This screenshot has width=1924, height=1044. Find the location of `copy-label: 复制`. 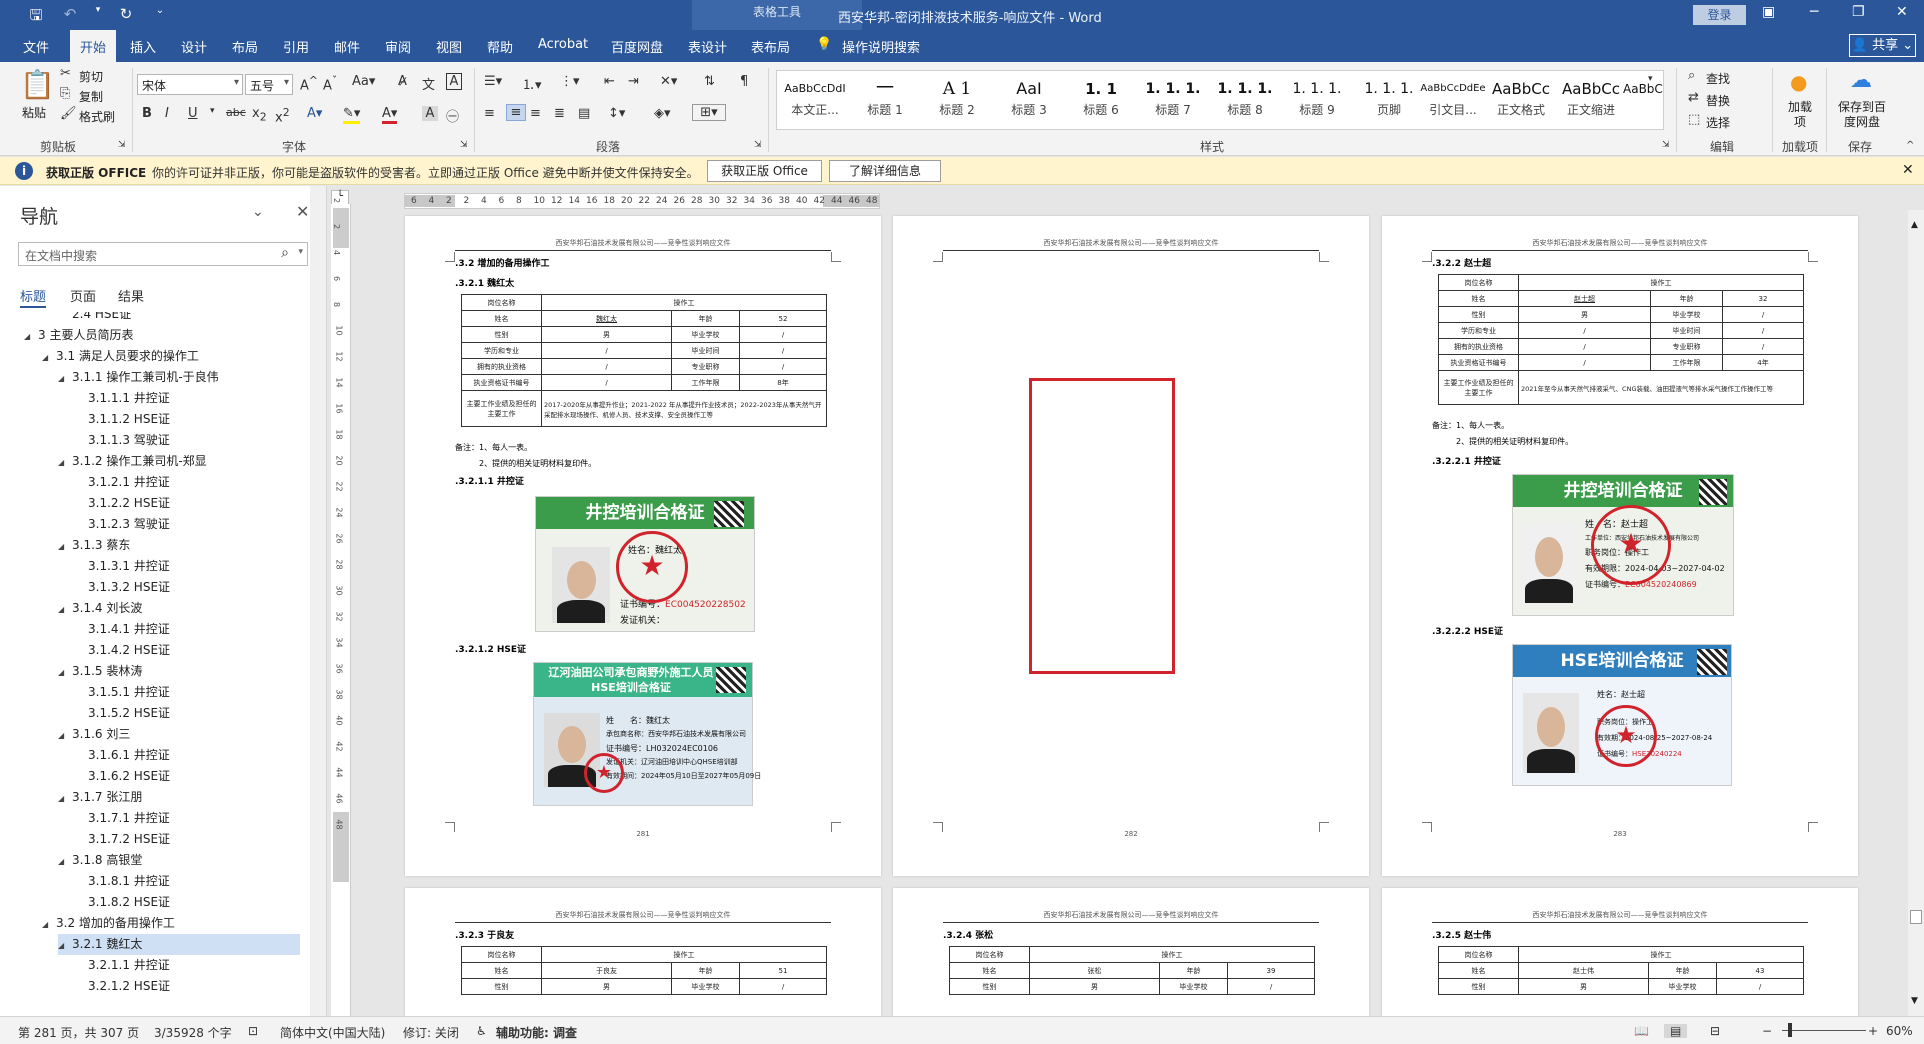

copy-label: 复制 is located at coordinates (91, 96).